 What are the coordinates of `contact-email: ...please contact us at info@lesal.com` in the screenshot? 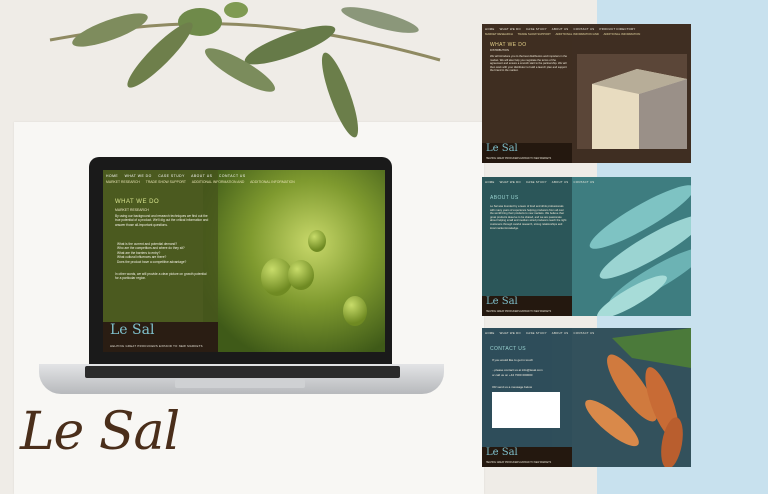 It's located at (517, 370).